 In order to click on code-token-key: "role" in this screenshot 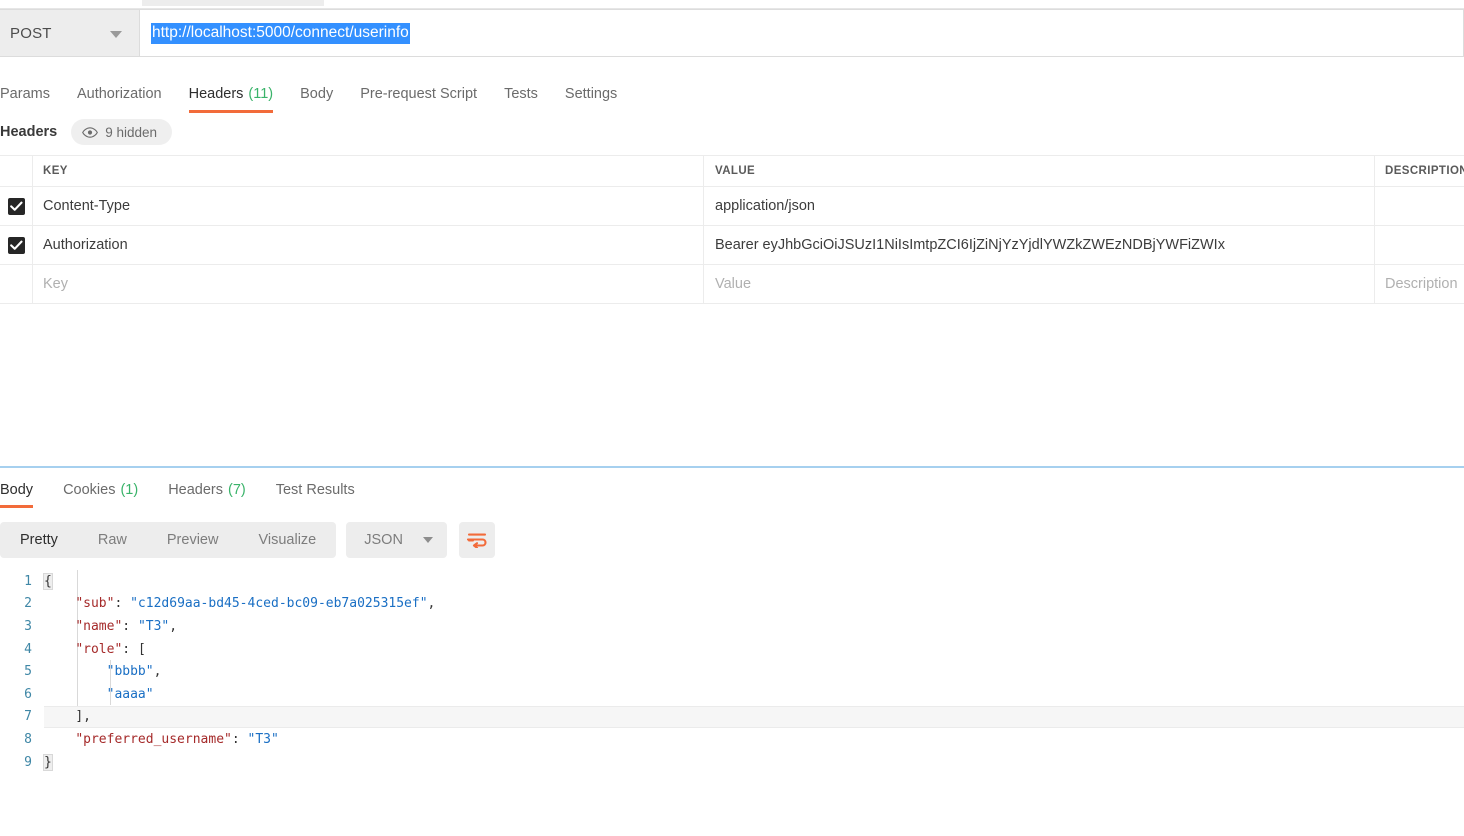, I will do `click(99, 649)`.